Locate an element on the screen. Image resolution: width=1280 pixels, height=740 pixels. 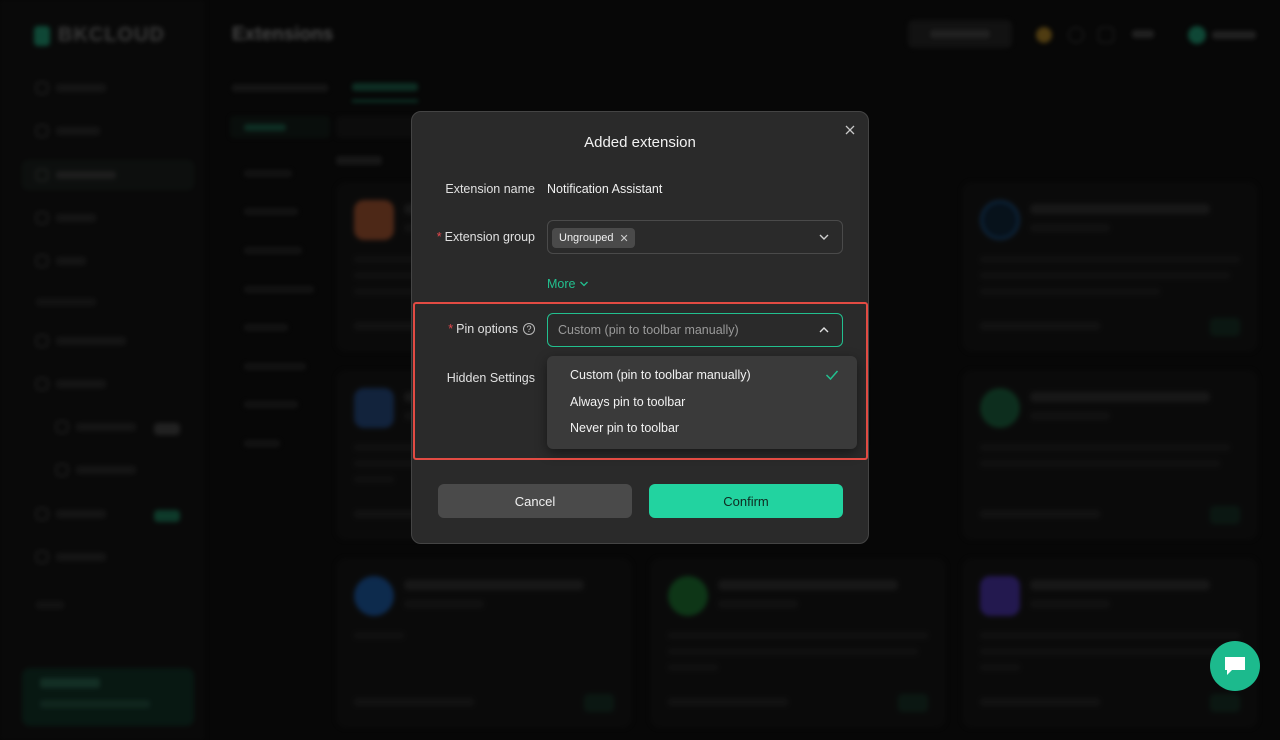
group-tag: Ungrouped ✕ is located at coordinates (593, 238).